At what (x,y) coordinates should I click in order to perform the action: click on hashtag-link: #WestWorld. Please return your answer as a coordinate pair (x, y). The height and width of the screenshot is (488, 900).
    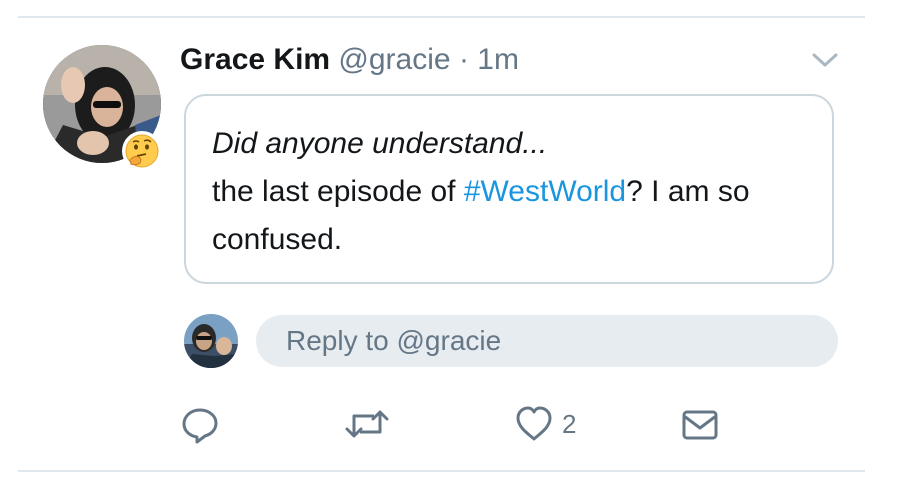
    Looking at the image, I should click on (545, 191).